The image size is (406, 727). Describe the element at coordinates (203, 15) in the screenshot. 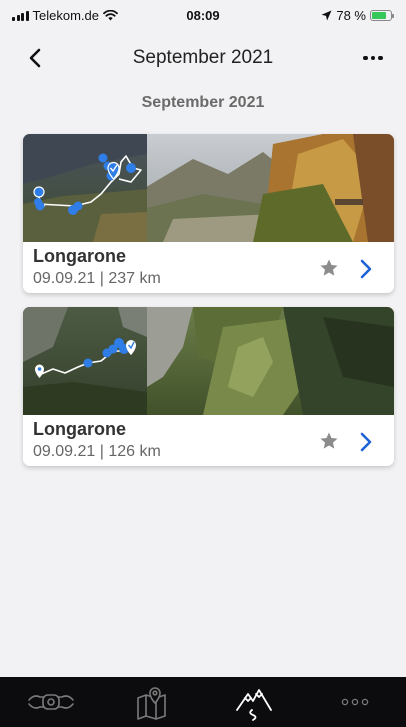

I see `status-bar: Telekom.de 08:09 78 %` at that location.